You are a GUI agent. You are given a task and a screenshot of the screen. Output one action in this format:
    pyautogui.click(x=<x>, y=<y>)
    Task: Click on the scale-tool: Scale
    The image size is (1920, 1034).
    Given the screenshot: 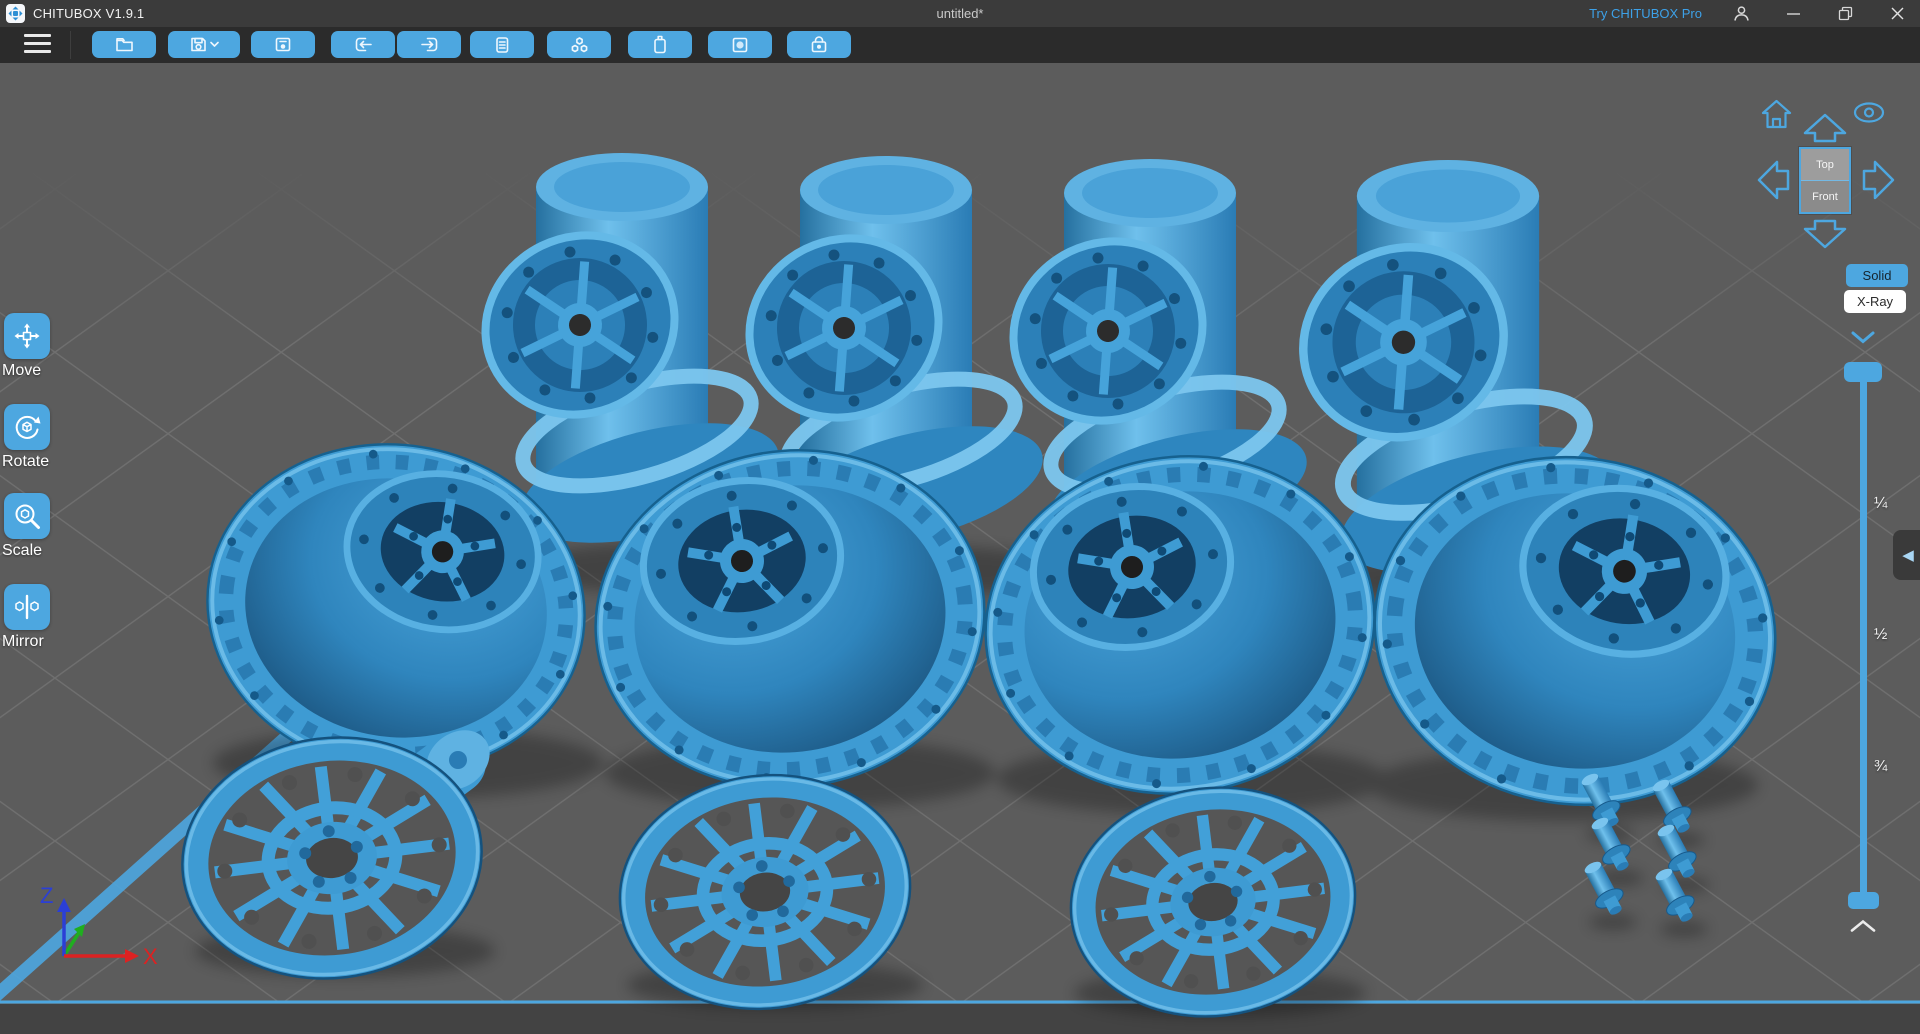 What is the action you would take?
    pyautogui.click(x=46, y=526)
    